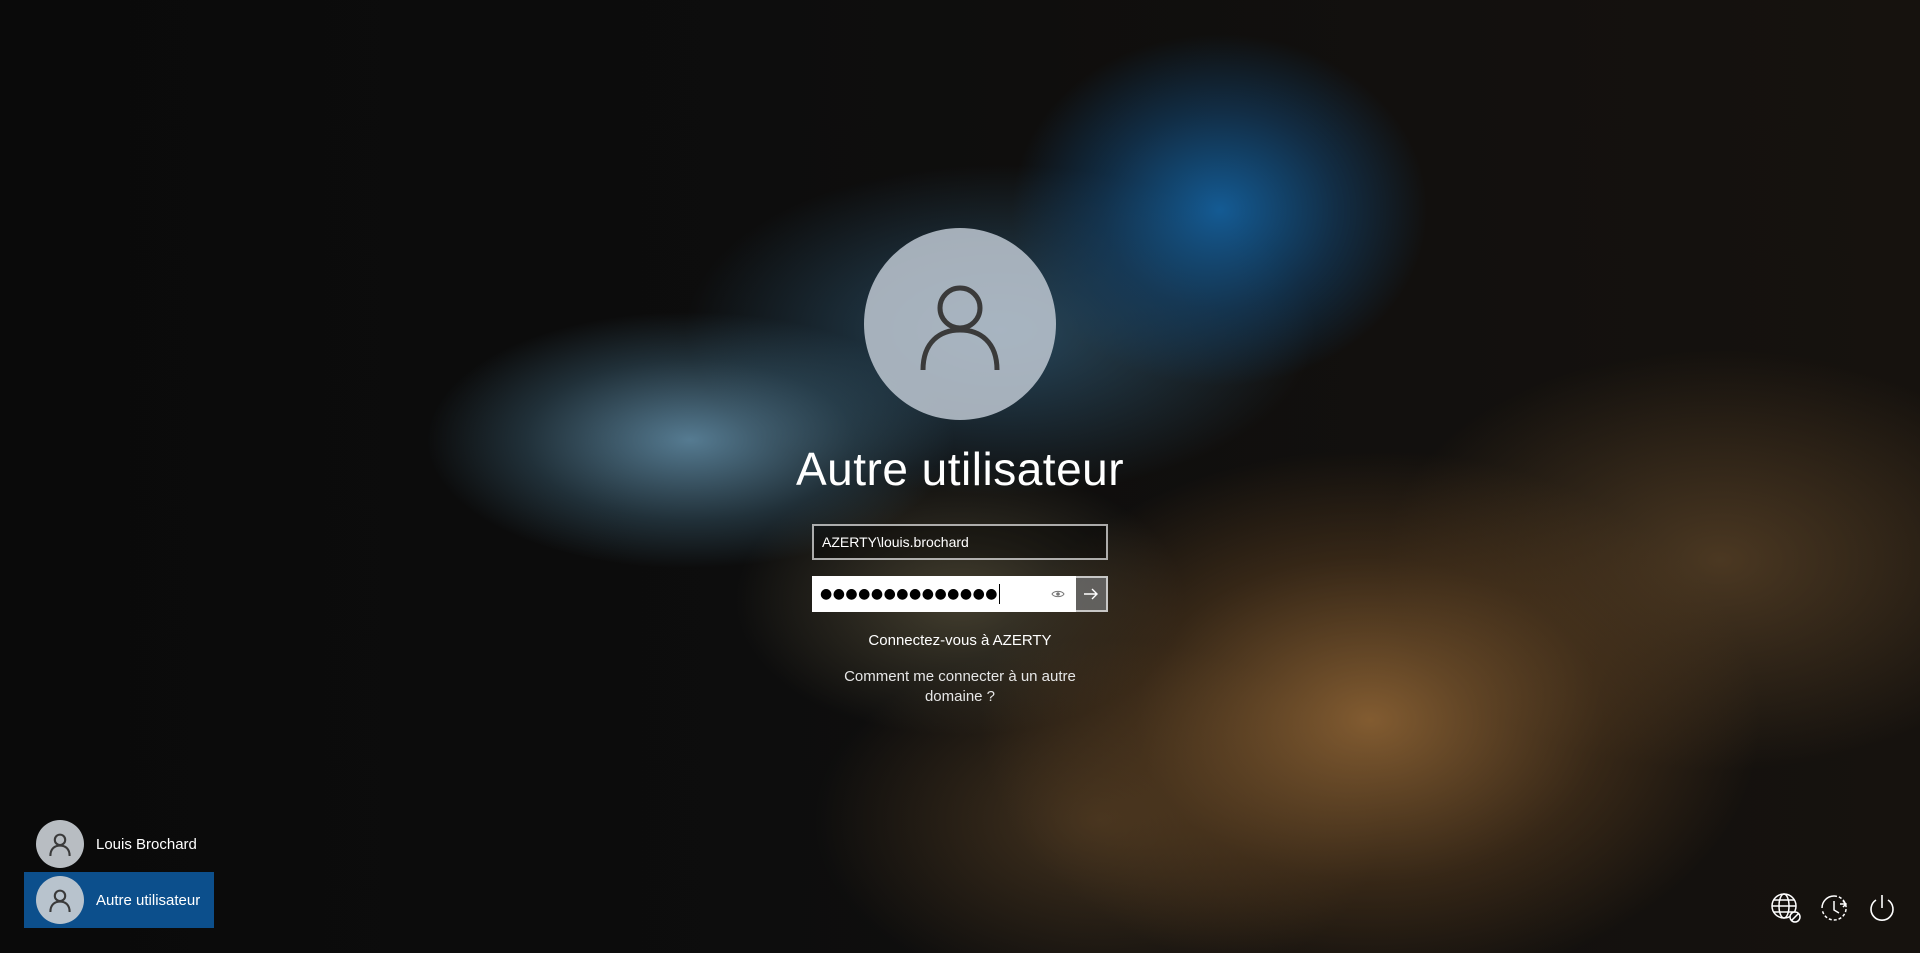 Image resolution: width=1920 pixels, height=953 pixels. Describe the element at coordinates (1000, 594) in the screenshot. I see `text-caret` at that location.